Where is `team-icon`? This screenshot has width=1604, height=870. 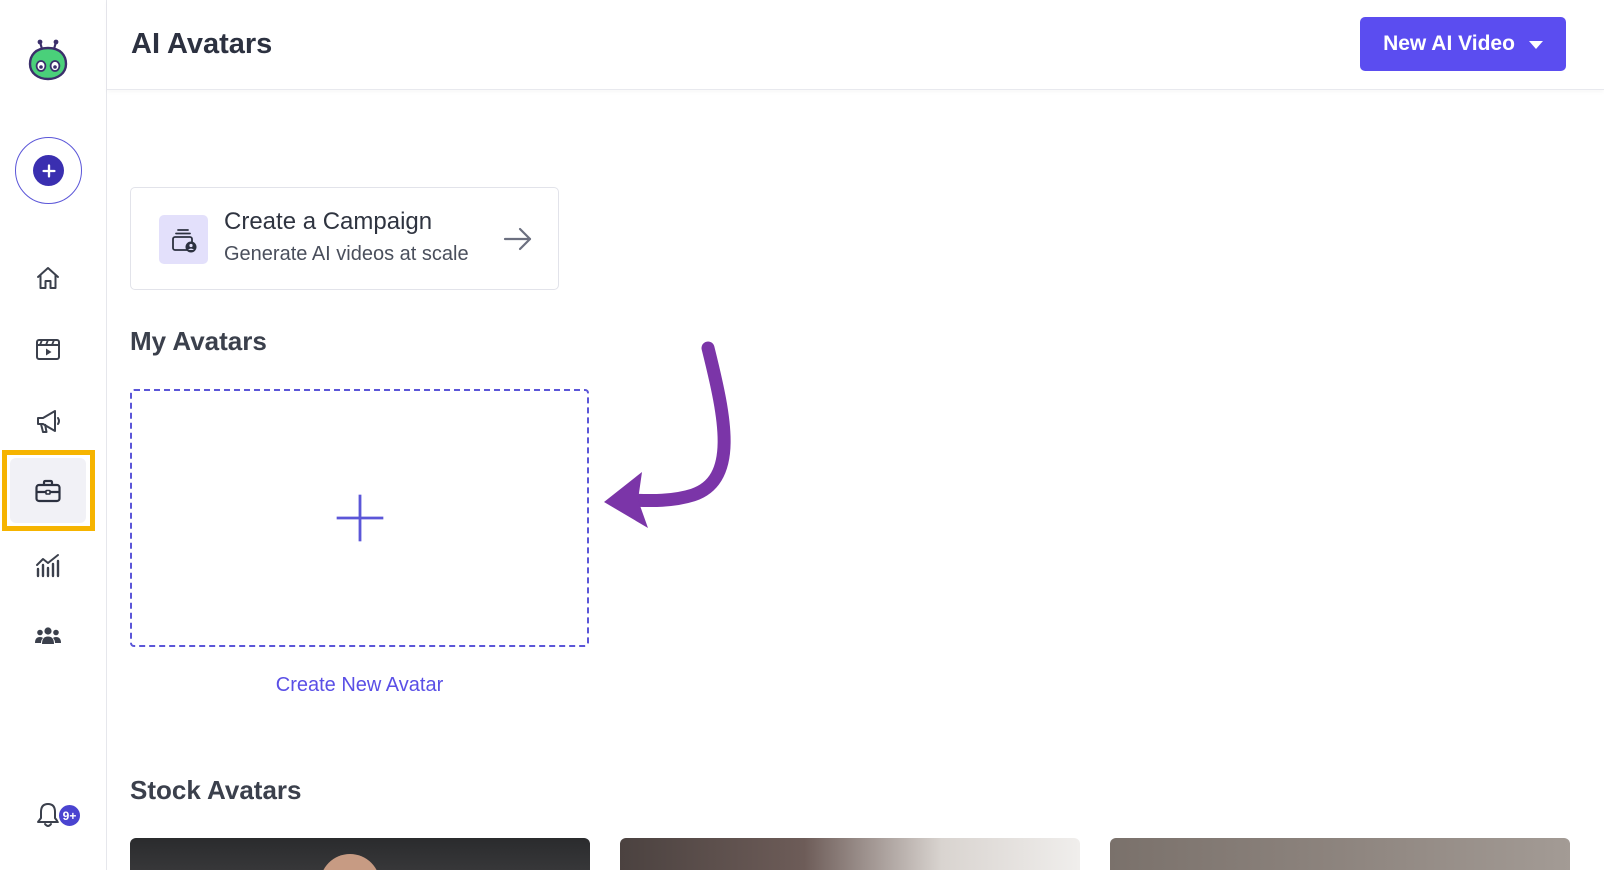
team-icon is located at coordinates (48, 635).